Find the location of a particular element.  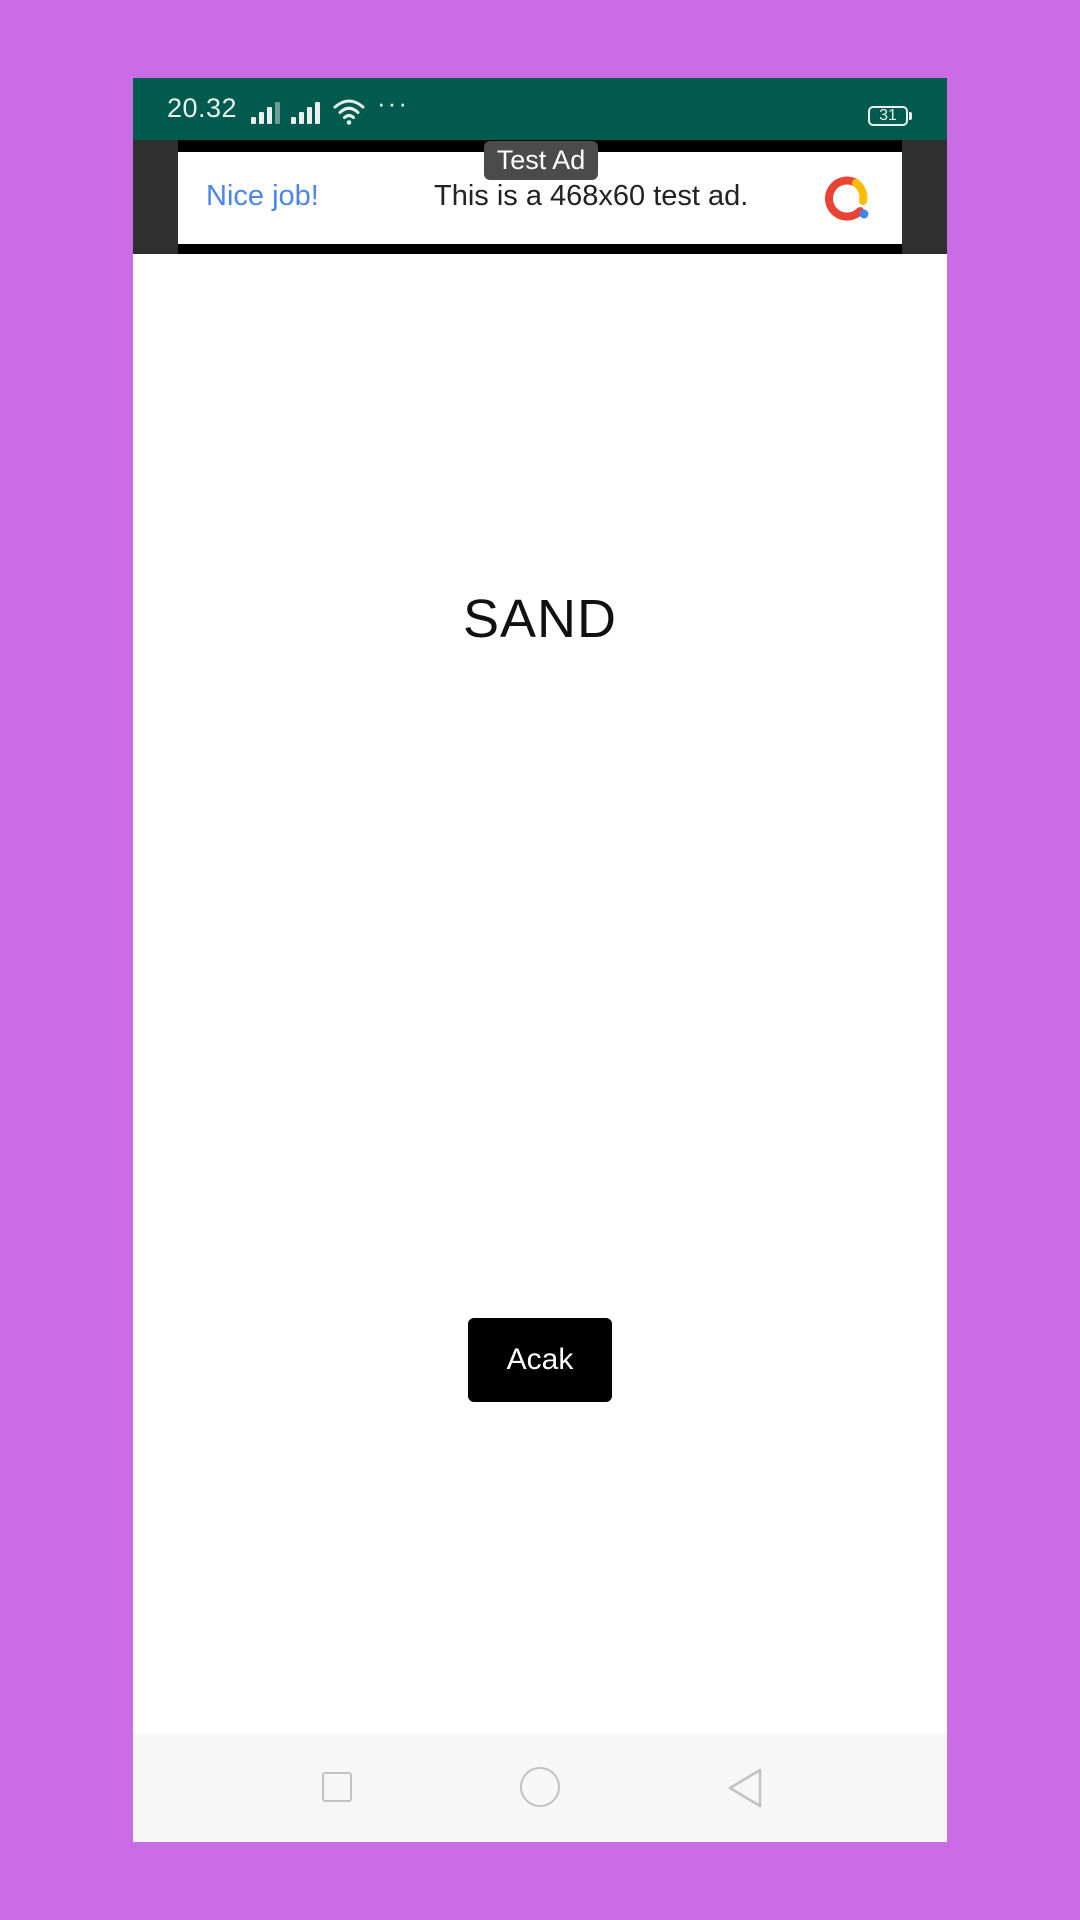

navigation-bar is located at coordinates (540, 1788).